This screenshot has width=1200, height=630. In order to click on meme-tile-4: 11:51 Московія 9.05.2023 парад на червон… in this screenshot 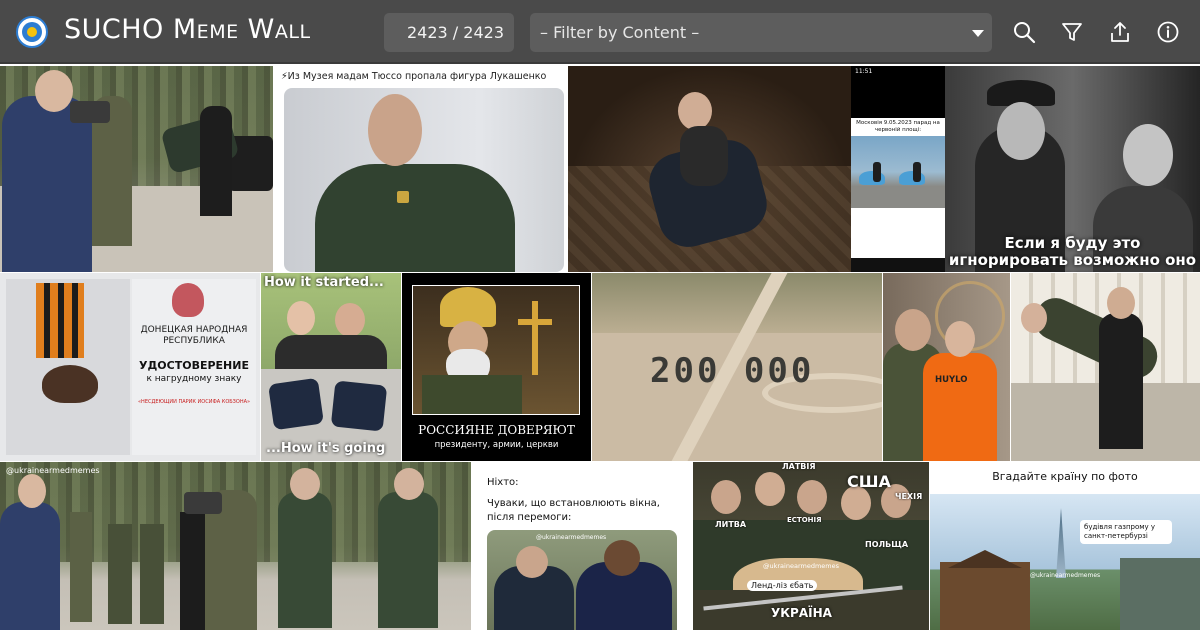, I will do `click(898, 169)`.